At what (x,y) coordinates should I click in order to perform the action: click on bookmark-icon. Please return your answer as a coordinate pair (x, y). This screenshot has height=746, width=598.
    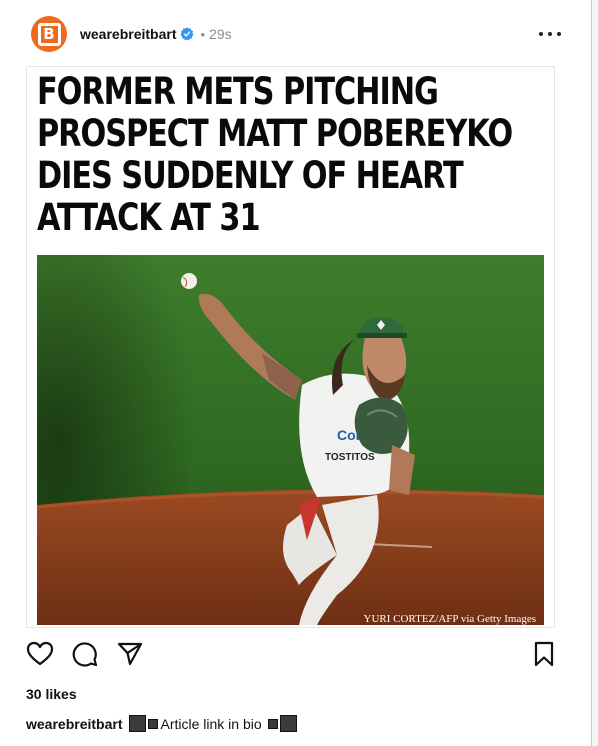
    Looking at the image, I should click on (544, 654).